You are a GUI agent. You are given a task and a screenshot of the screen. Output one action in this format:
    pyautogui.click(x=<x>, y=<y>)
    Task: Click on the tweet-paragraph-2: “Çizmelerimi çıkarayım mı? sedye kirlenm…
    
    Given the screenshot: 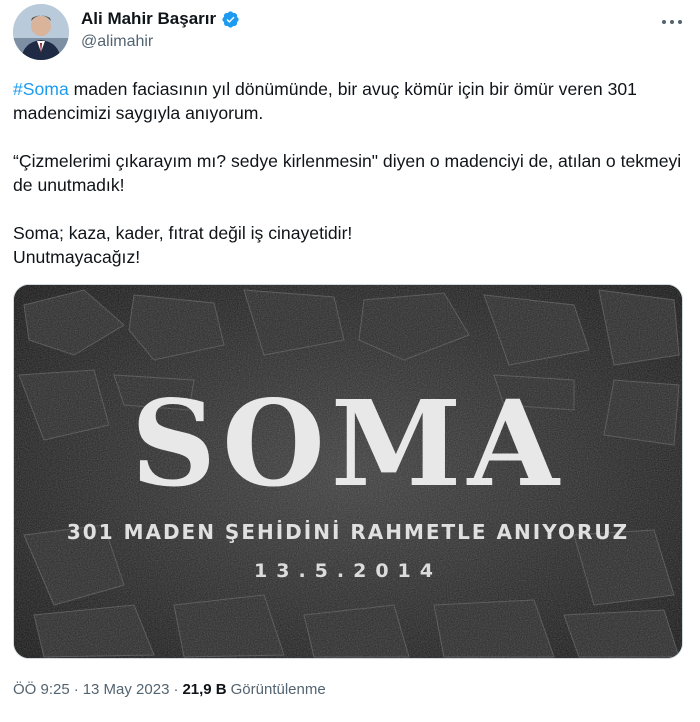 What is the action you would take?
    pyautogui.click(x=347, y=173)
    